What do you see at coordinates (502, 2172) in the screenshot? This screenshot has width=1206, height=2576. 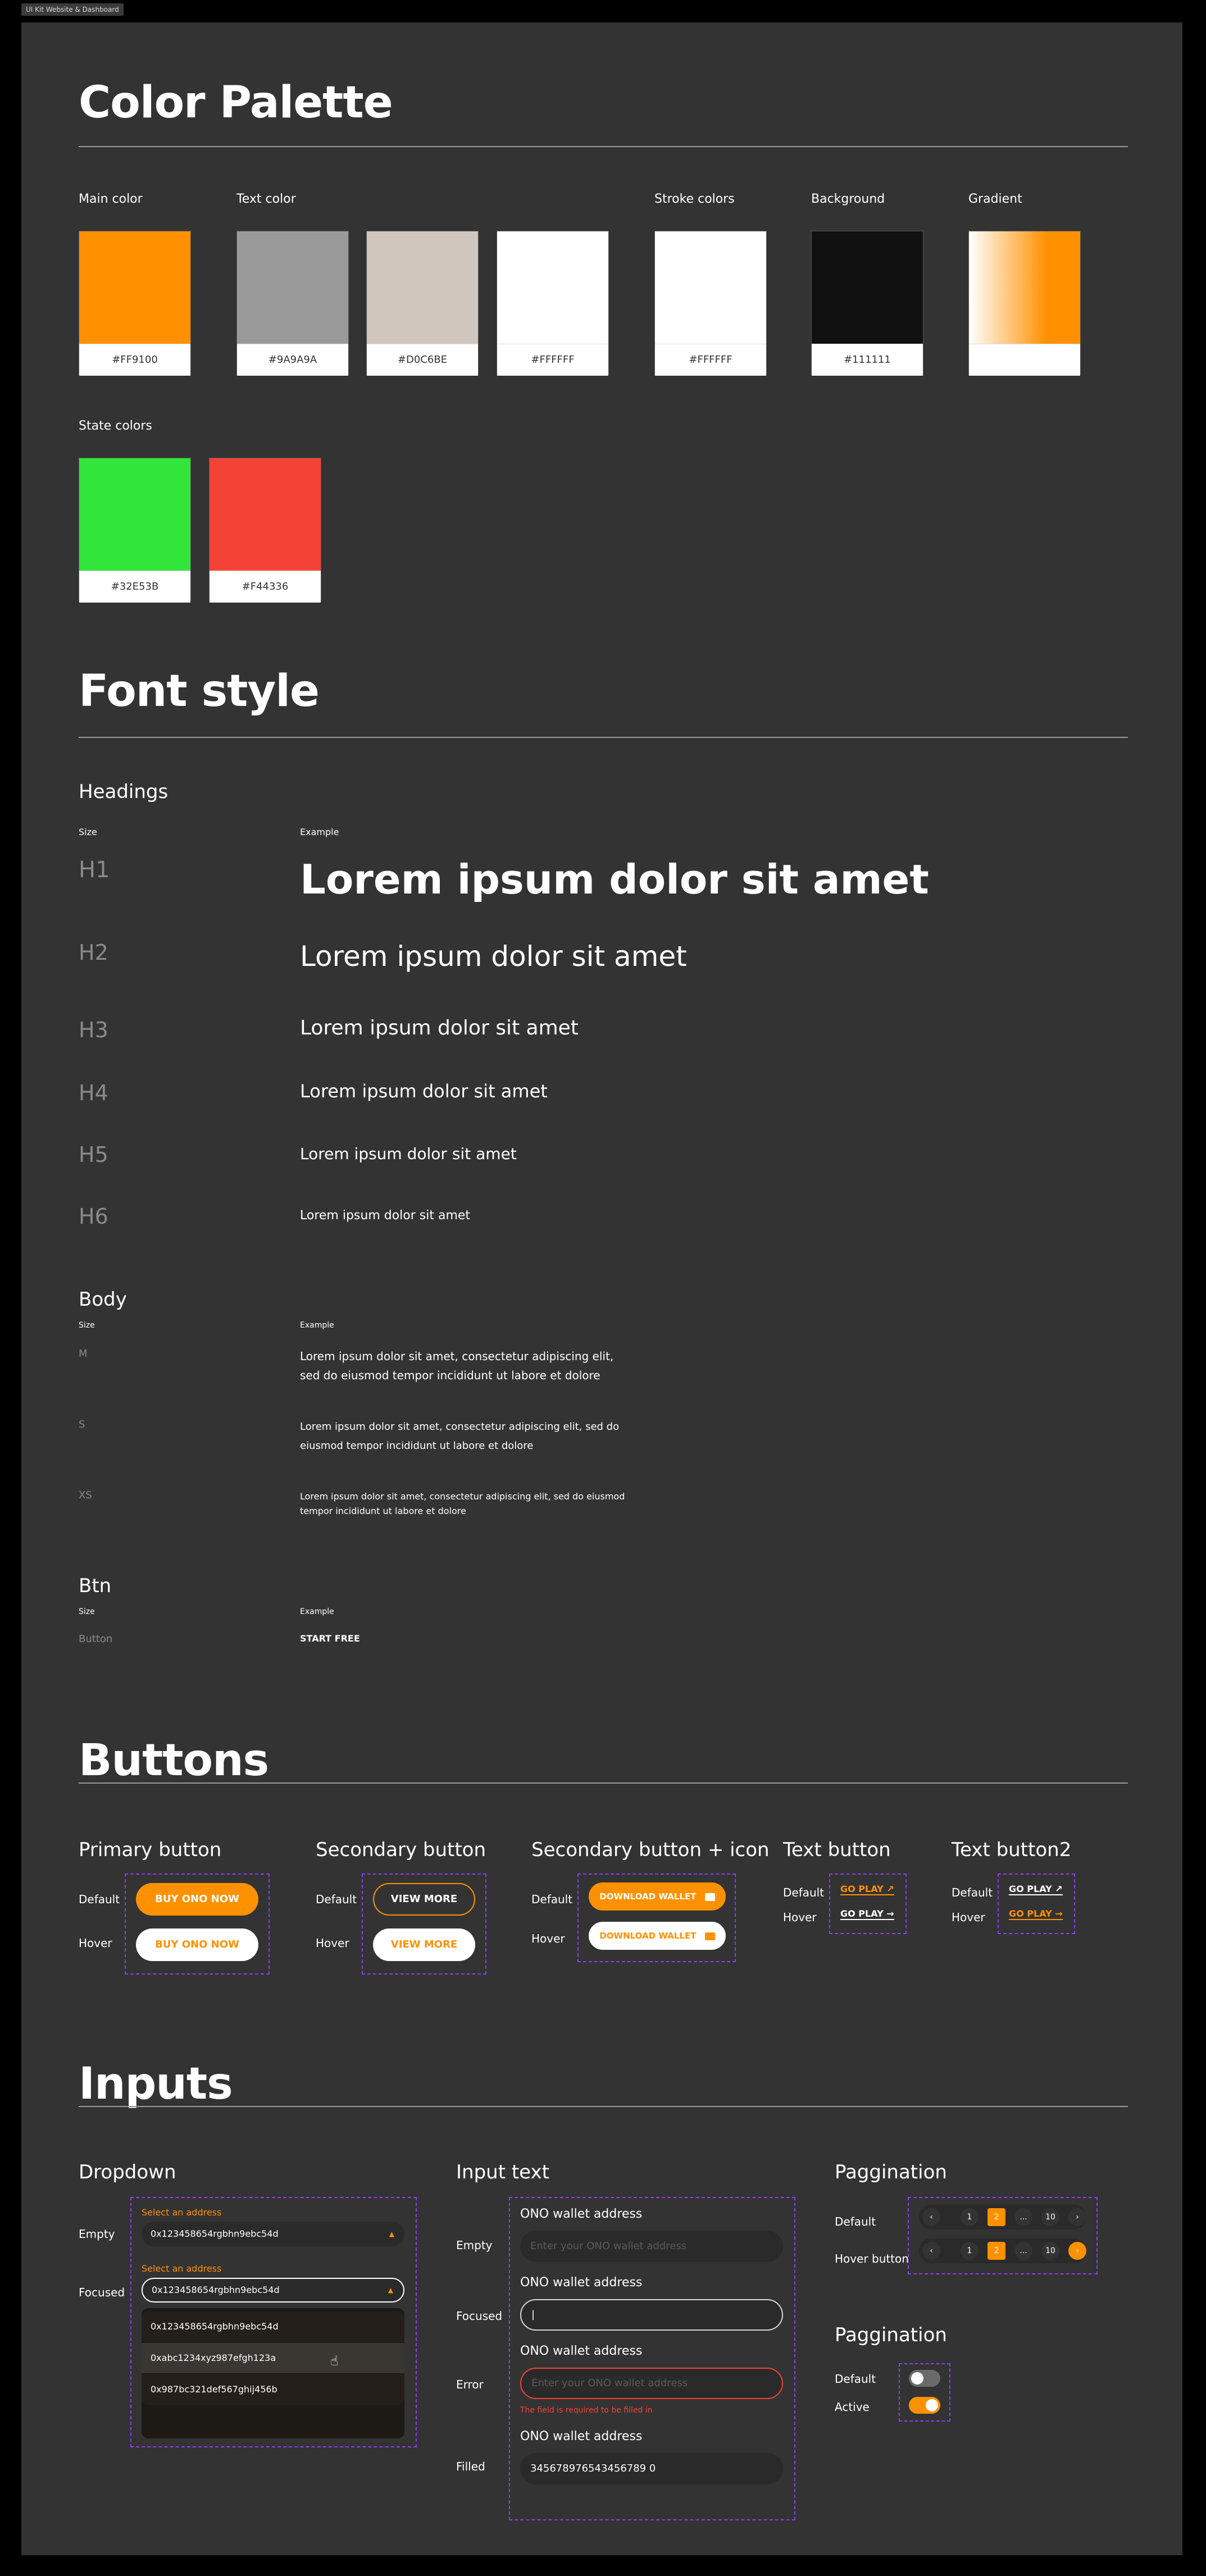 I see `input-text-title: Input text` at bounding box center [502, 2172].